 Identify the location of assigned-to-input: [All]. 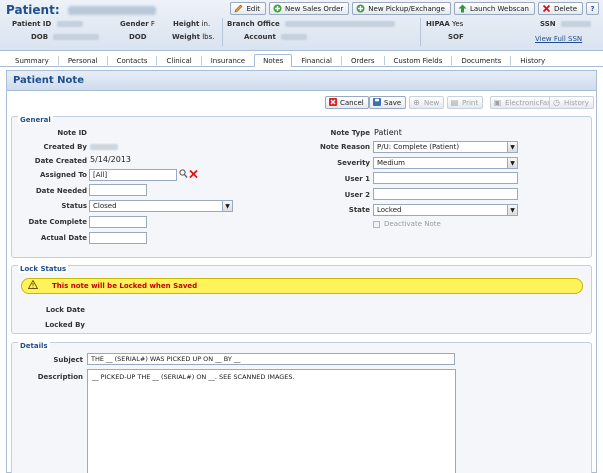
(133, 175).